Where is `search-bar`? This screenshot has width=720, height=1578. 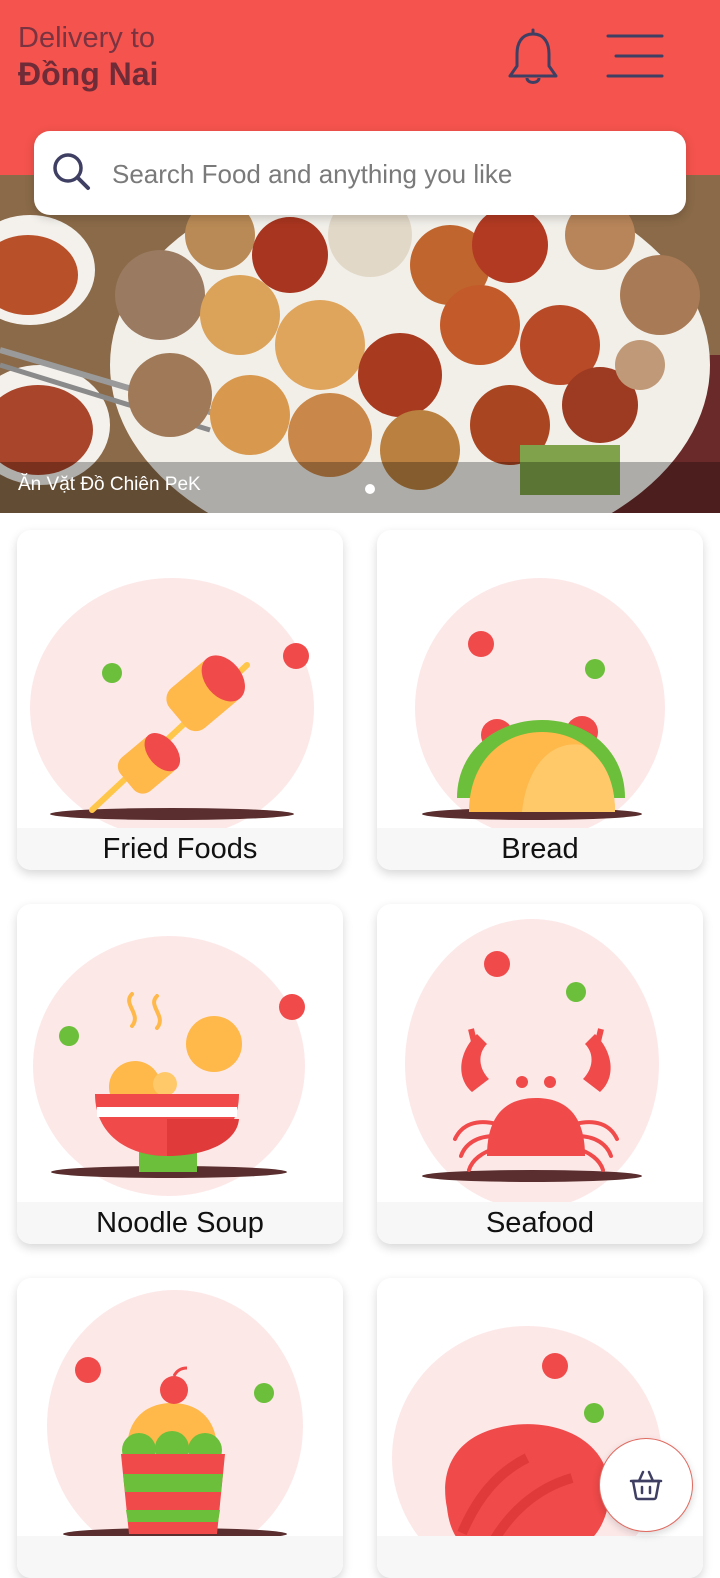
search-bar is located at coordinates (360, 174).